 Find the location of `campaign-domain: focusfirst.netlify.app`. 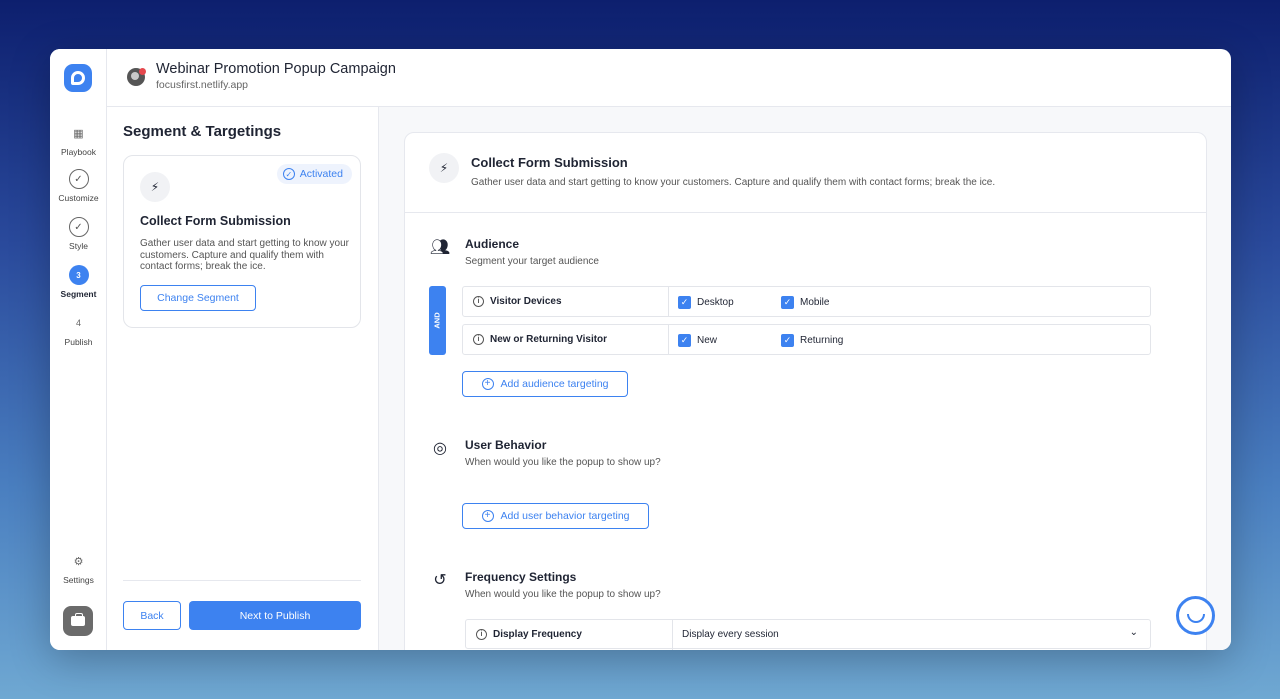

campaign-domain: focusfirst.netlify.app is located at coordinates (202, 85).